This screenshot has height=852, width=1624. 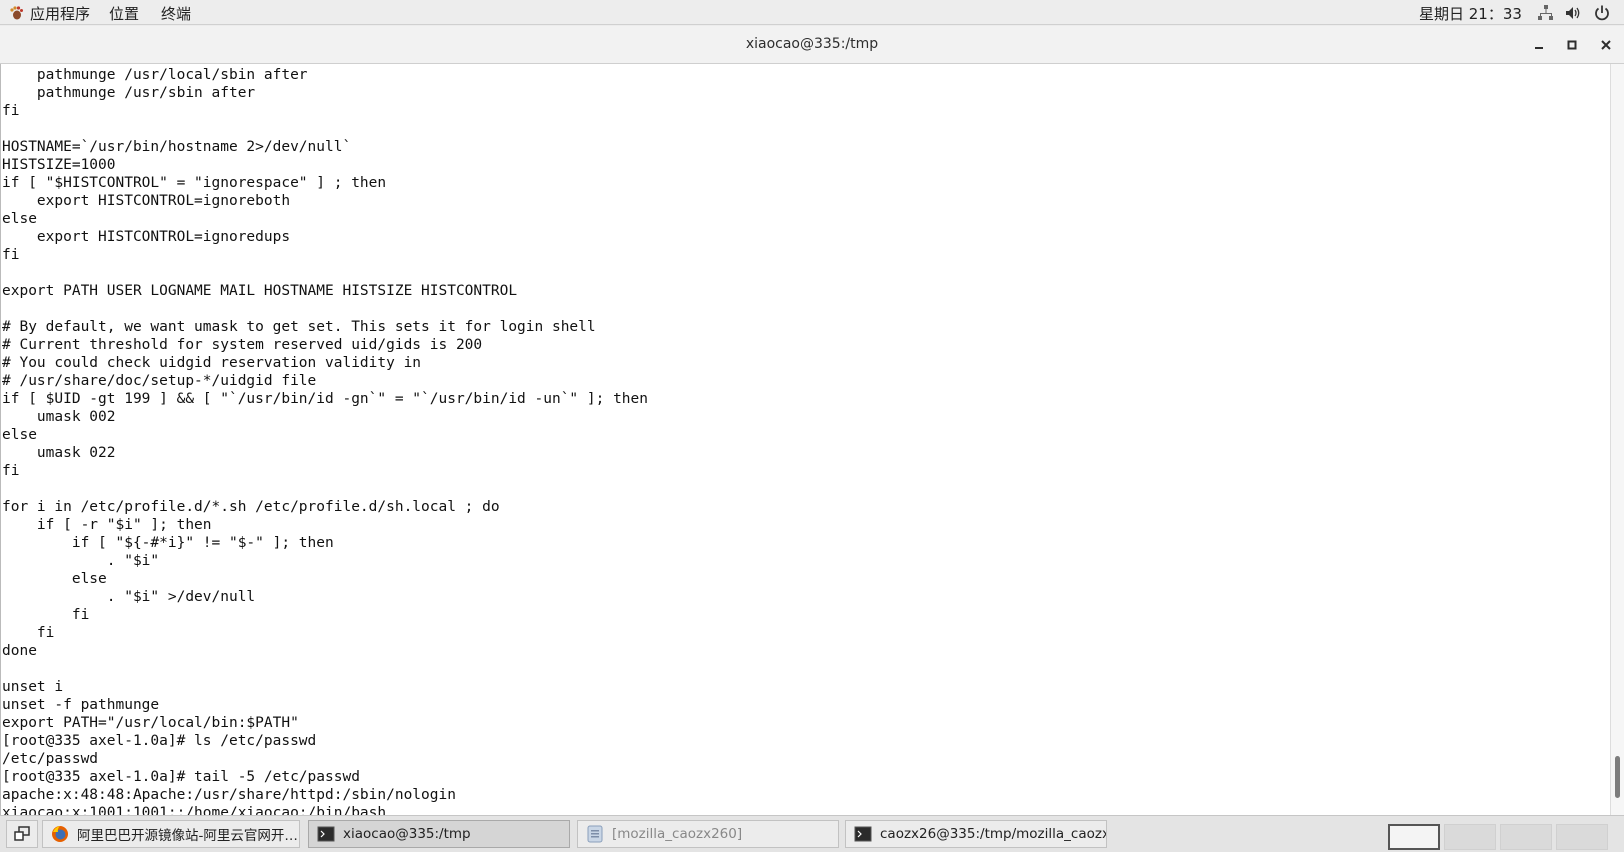 What do you see at coordinates (59, 453) in the screenshot?
I see `terminal-line: umask 022` at bounding box center [59, 453].